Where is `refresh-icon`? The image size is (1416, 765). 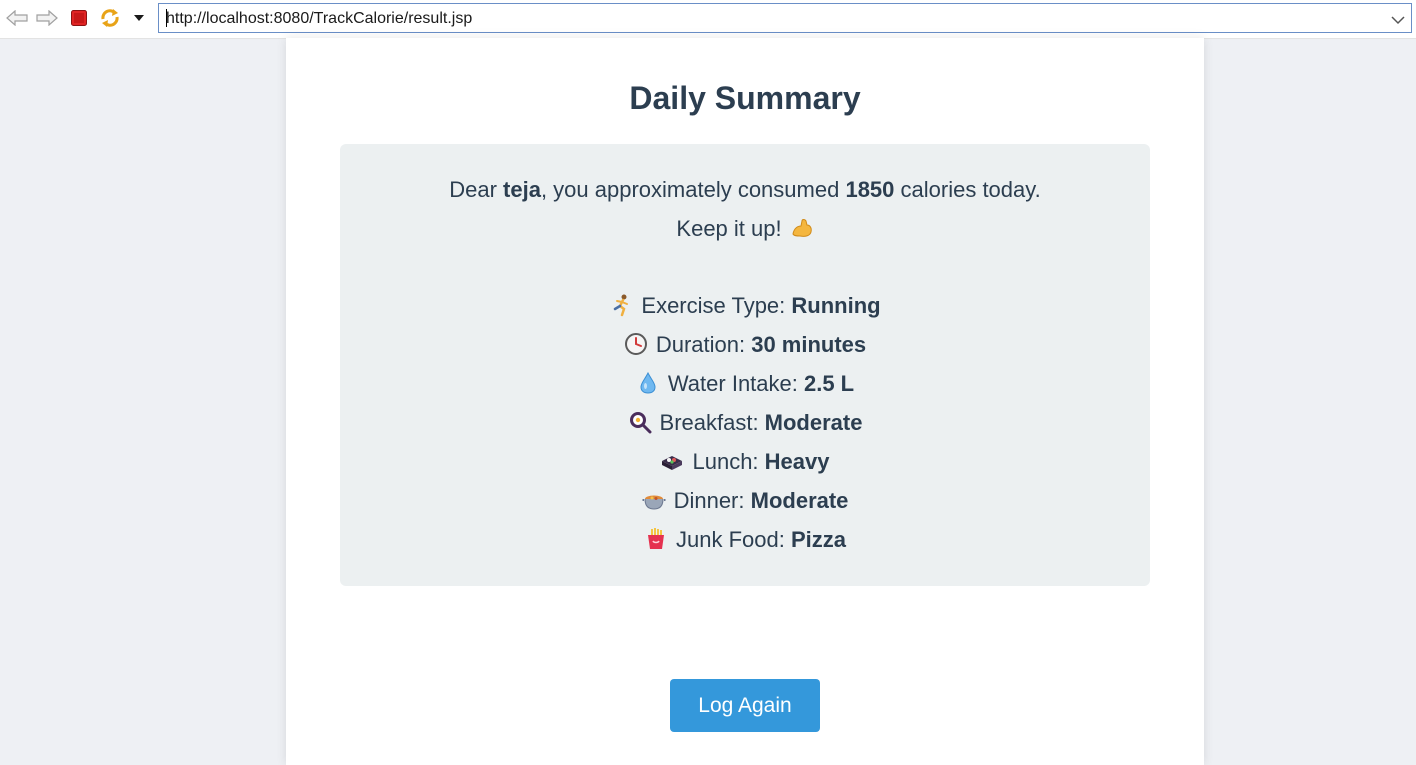 refresh-icon is located at coordinates (110, 18).